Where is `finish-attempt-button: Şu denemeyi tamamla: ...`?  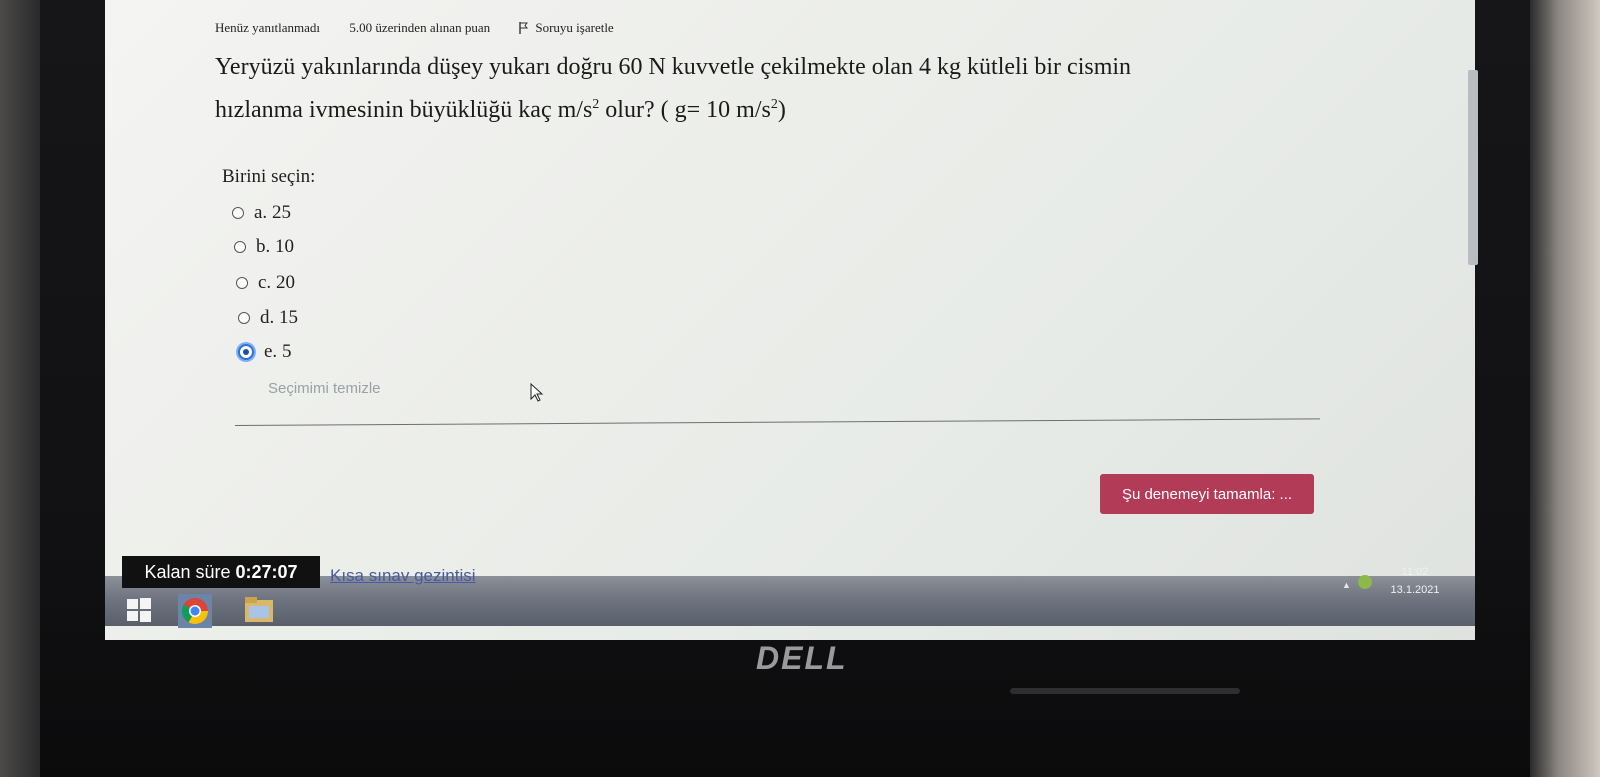 finish-attempt-button: Şu denemeyi tamamla: ... is located at coordinates (1207, 494).